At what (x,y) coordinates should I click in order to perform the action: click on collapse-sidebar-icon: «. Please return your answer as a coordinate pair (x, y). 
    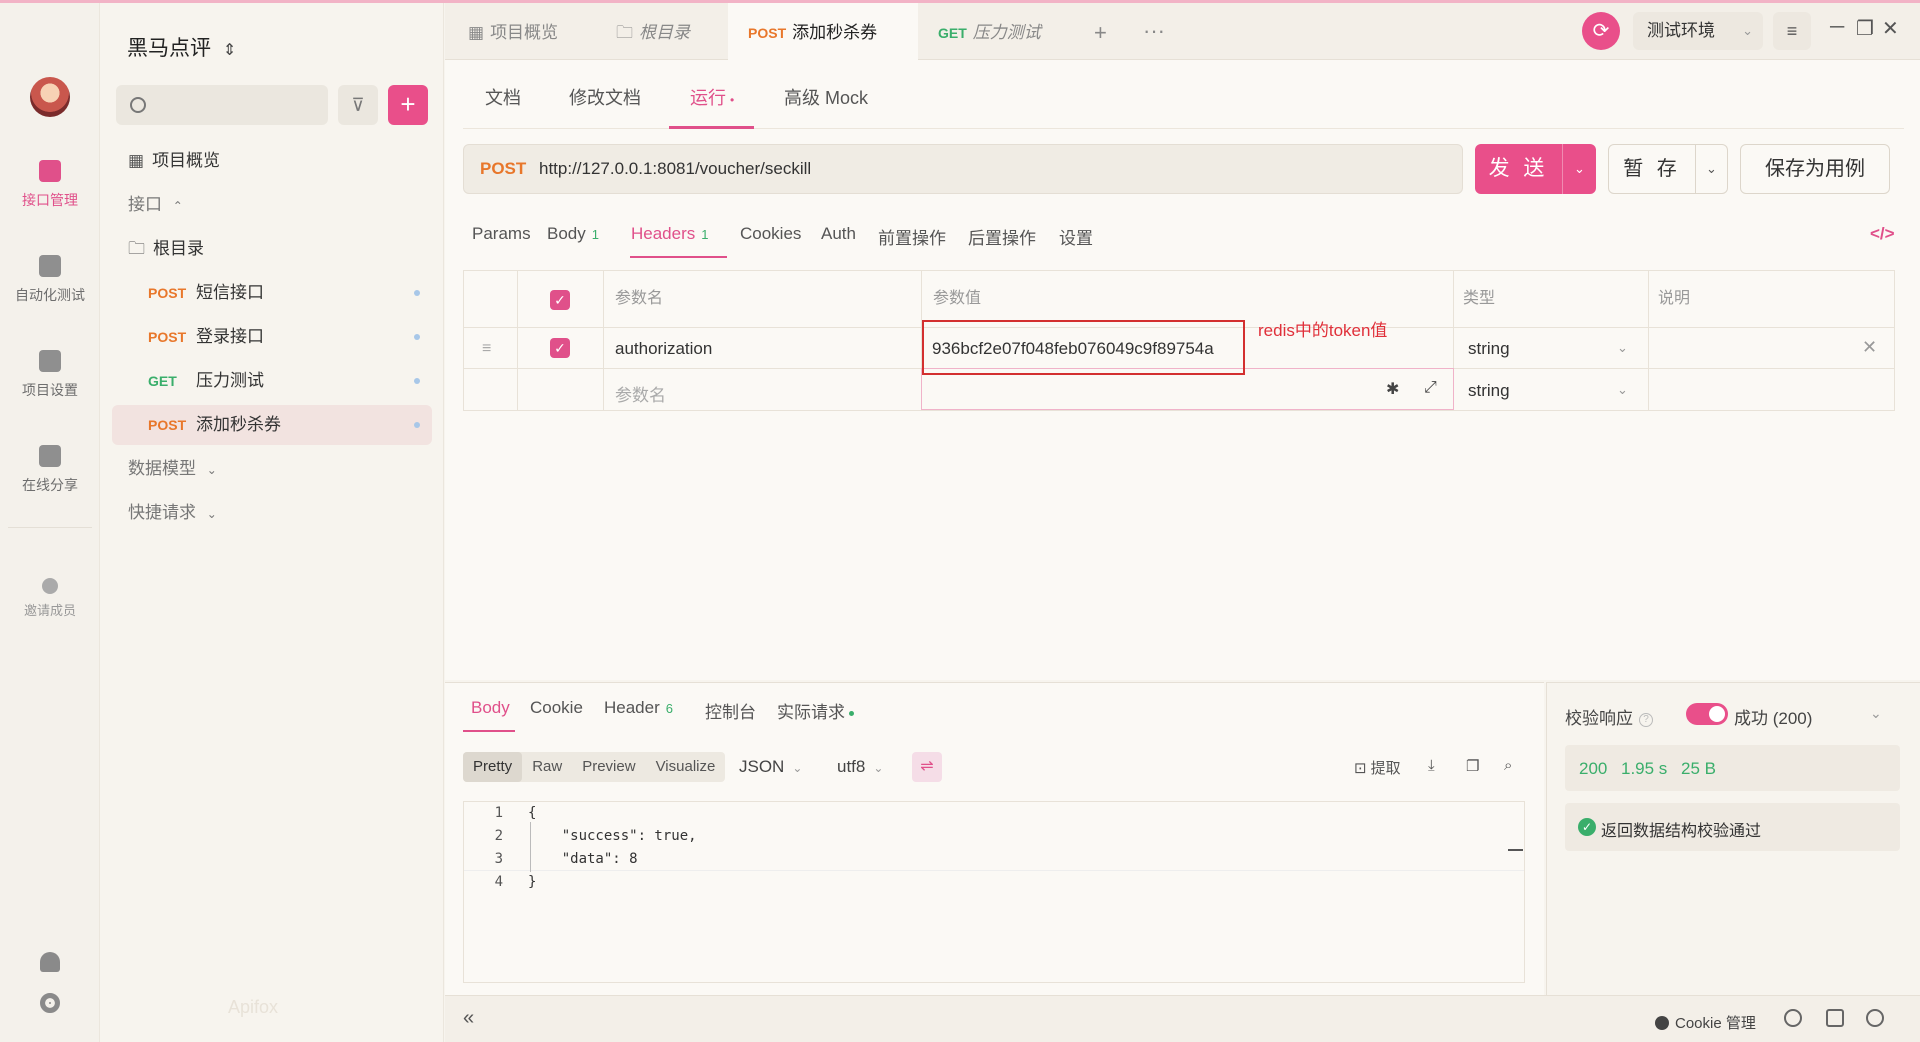
    Looking at the image, I should click on (468, 1018).